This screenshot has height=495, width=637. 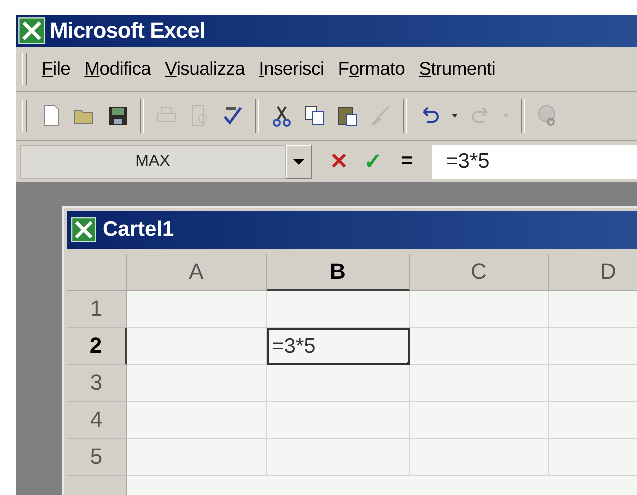 What do you see at coordinates (205, 69) in the screenshot?
I see `menu-item: Visualizza` at bounding box center [205, 69].